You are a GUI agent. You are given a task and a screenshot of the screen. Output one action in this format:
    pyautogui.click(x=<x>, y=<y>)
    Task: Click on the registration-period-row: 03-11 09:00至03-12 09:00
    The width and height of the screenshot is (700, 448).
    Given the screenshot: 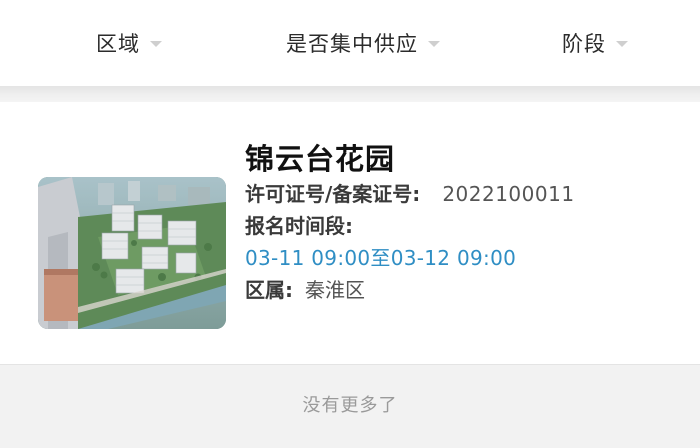 What is the action you would take?
    pyautogui.click(x=410, y=258)
    